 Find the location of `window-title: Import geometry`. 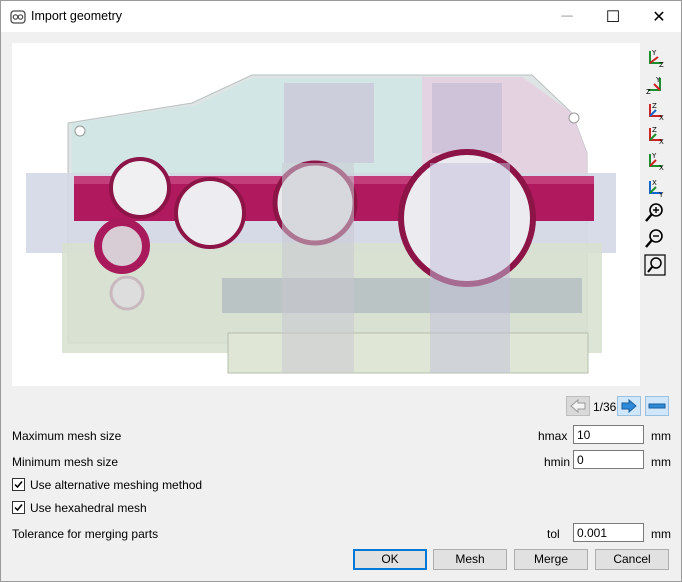

window-title: Import geometry is located at coordinates (77, 16).